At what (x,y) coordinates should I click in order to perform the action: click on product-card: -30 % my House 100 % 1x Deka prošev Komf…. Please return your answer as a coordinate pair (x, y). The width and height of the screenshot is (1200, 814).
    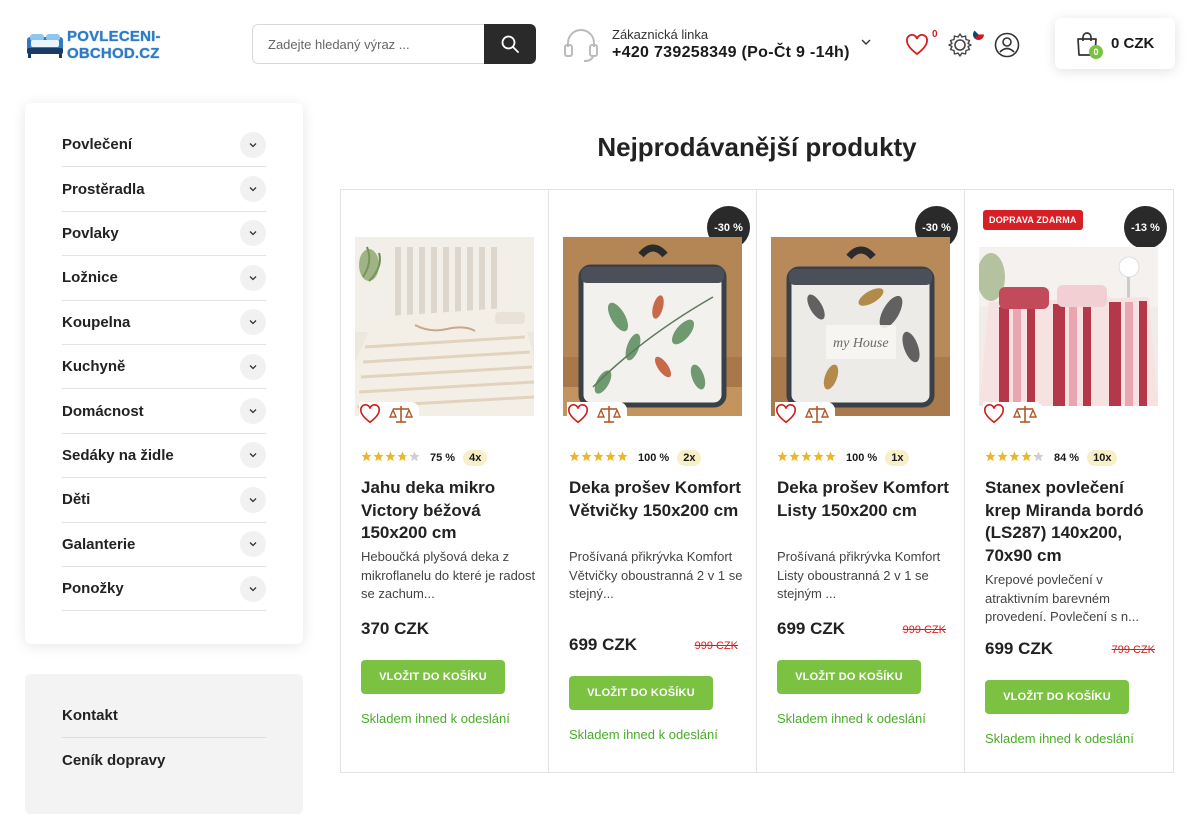
    Looking at the image, I should click on (861, 481).